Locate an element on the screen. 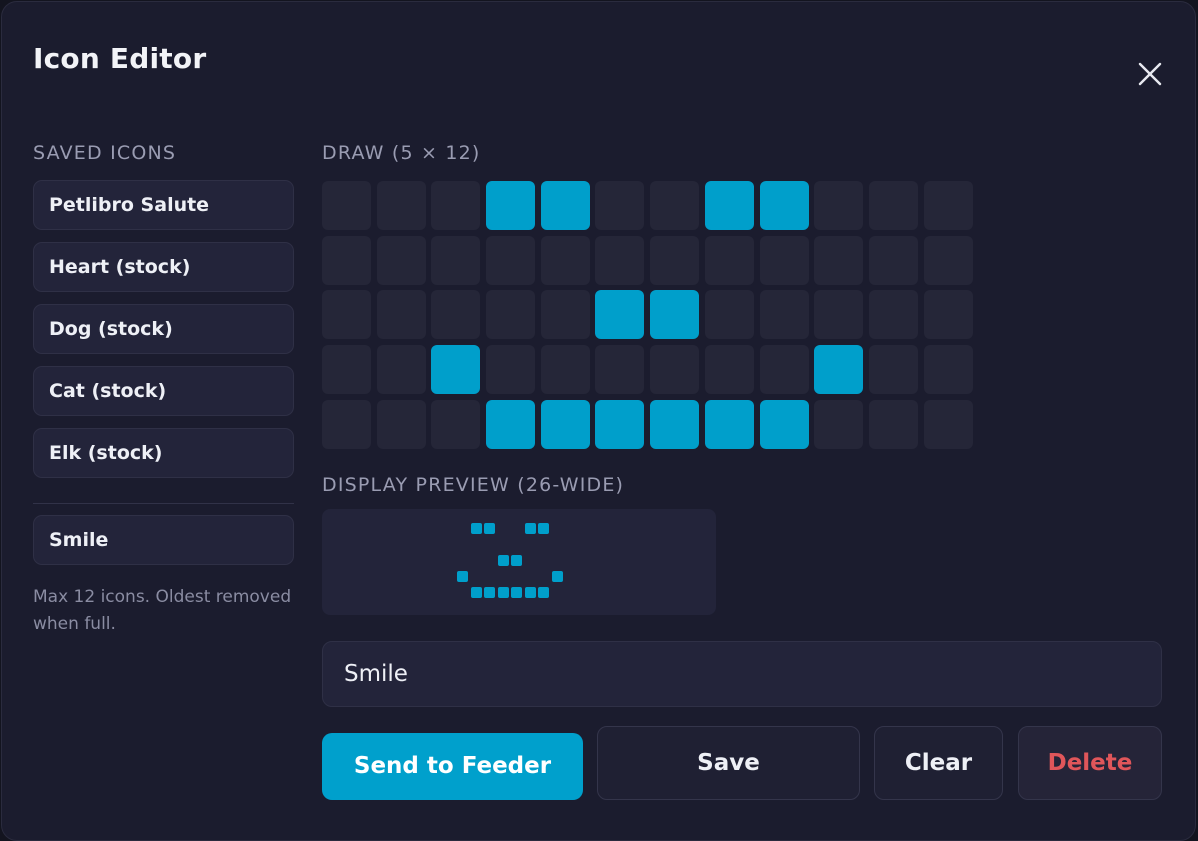 This screenshot has width=1198, height=841. icon-name-input is located at coordinates (742, 674).